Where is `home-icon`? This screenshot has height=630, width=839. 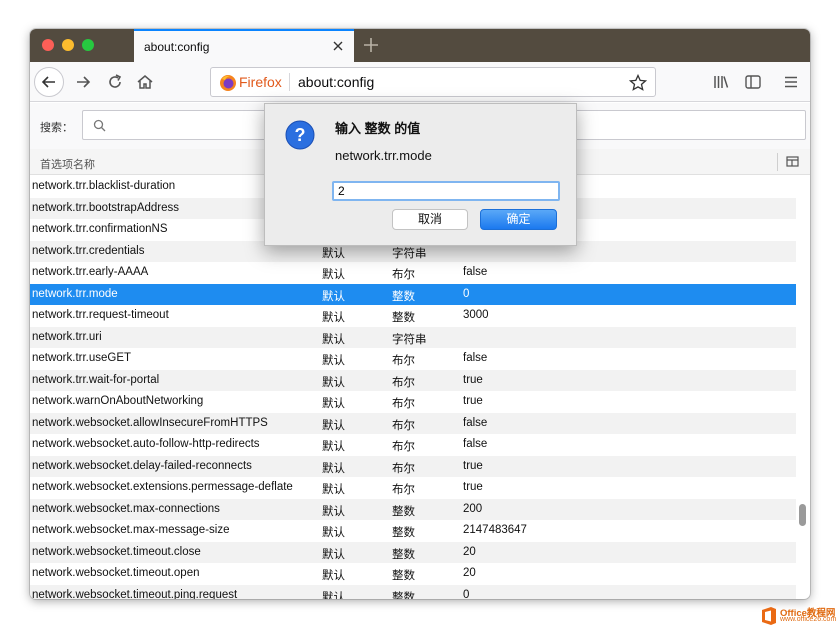
home-icon is located at coordinates (145, 82).